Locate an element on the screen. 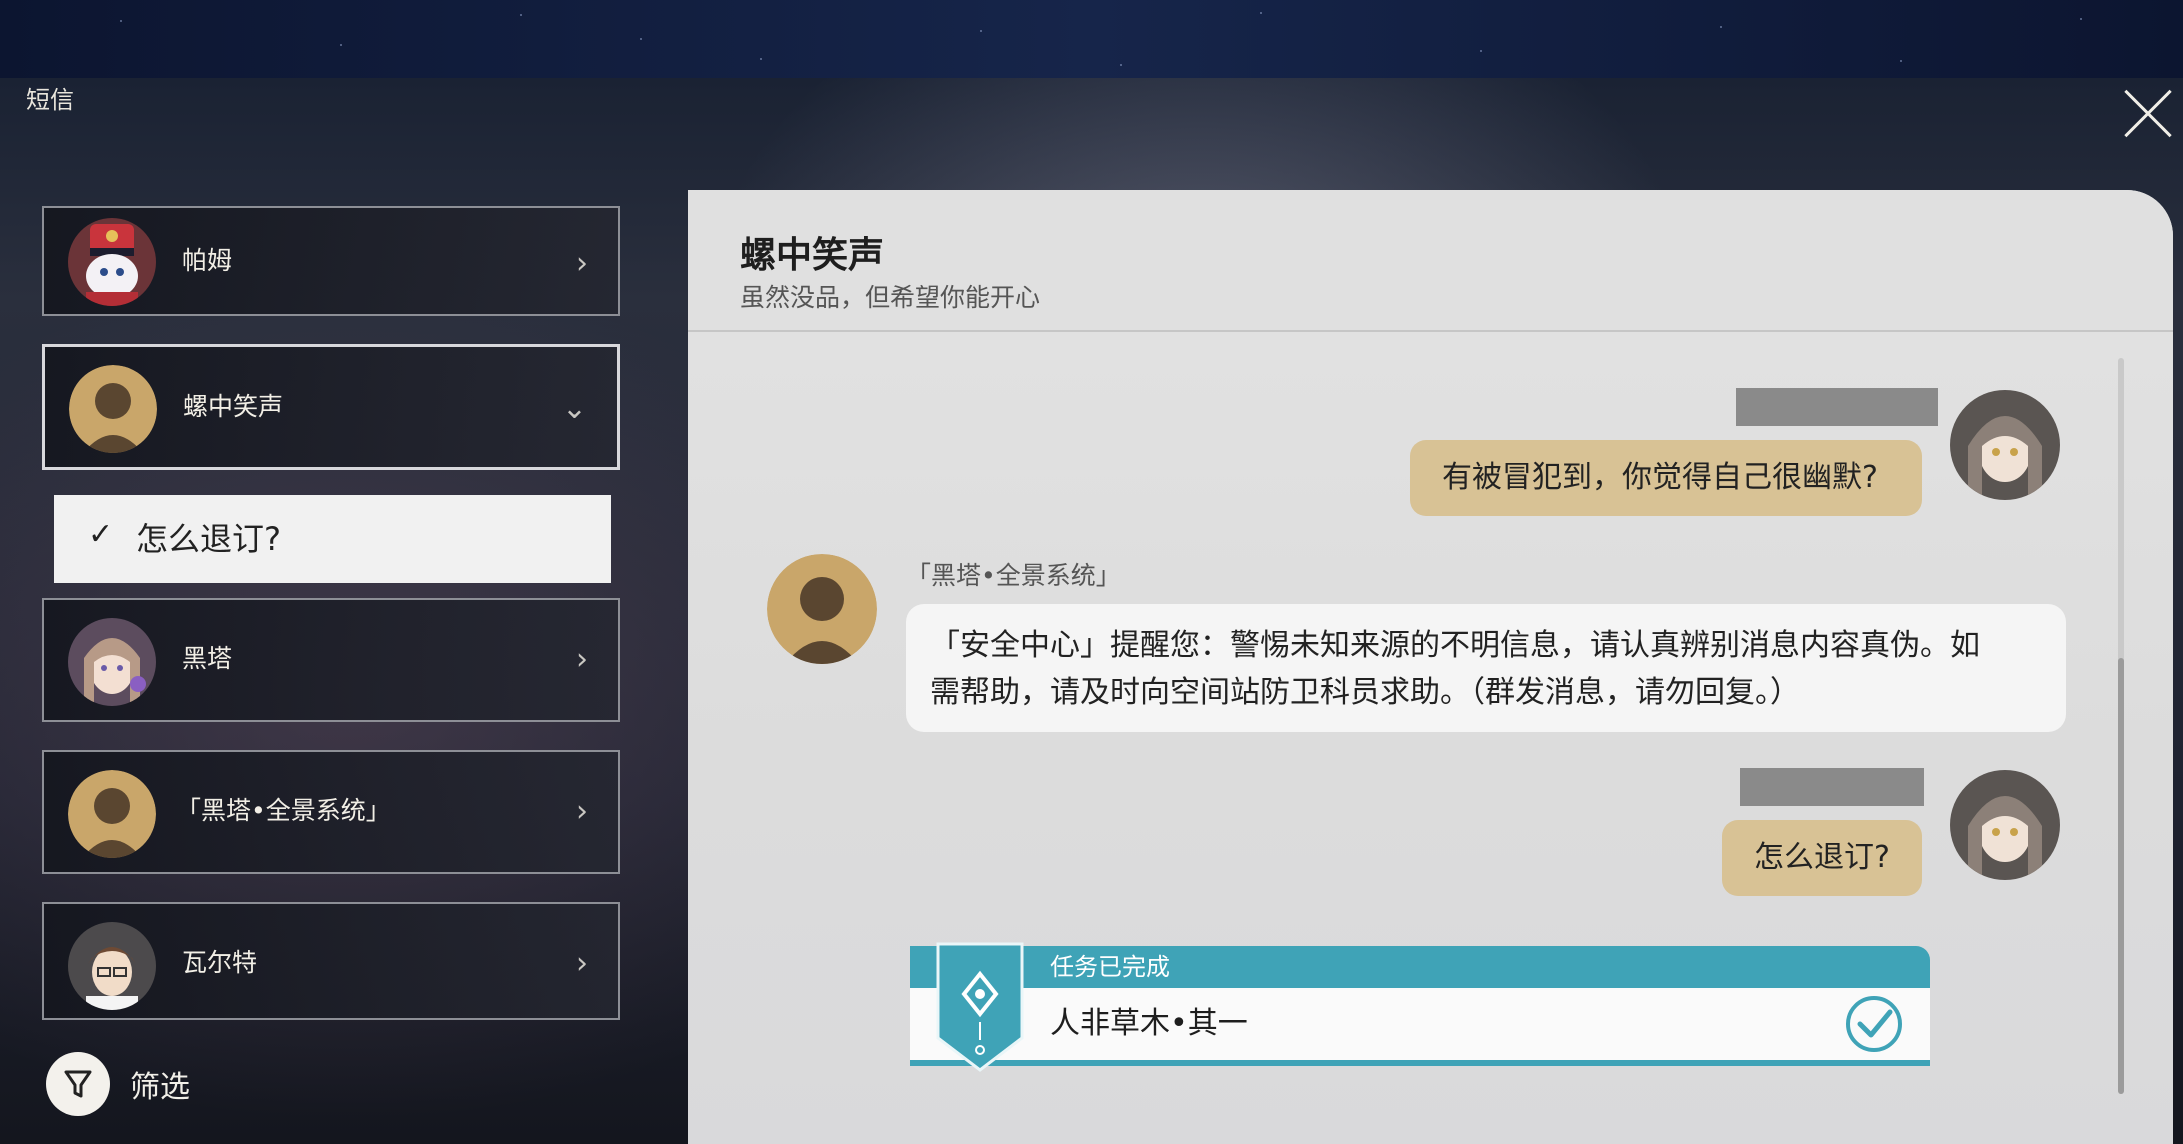  app-title: 短信 is located at coordinates (50, 100).